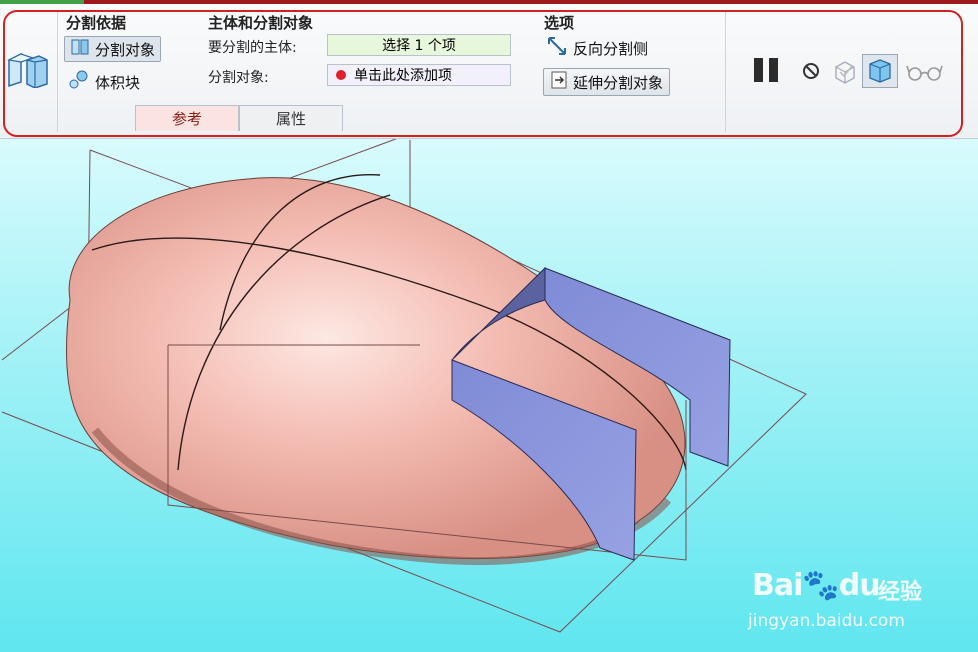 This screenshot has width=978, height=652. What do you see at coordinates (777, 585) in the screenshot?
I see `watermark-logo-text: Bai` at bounding box center [777, 585].